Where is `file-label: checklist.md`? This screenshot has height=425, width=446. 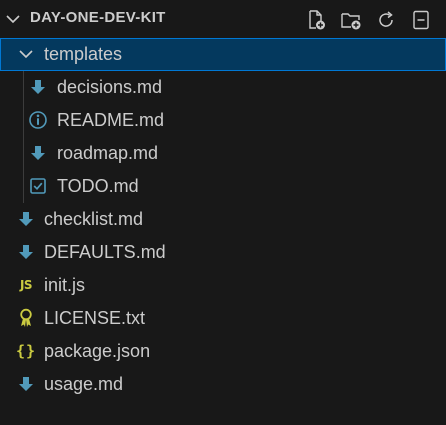 file-label: checklist.md is located at coordinates (94, 219).